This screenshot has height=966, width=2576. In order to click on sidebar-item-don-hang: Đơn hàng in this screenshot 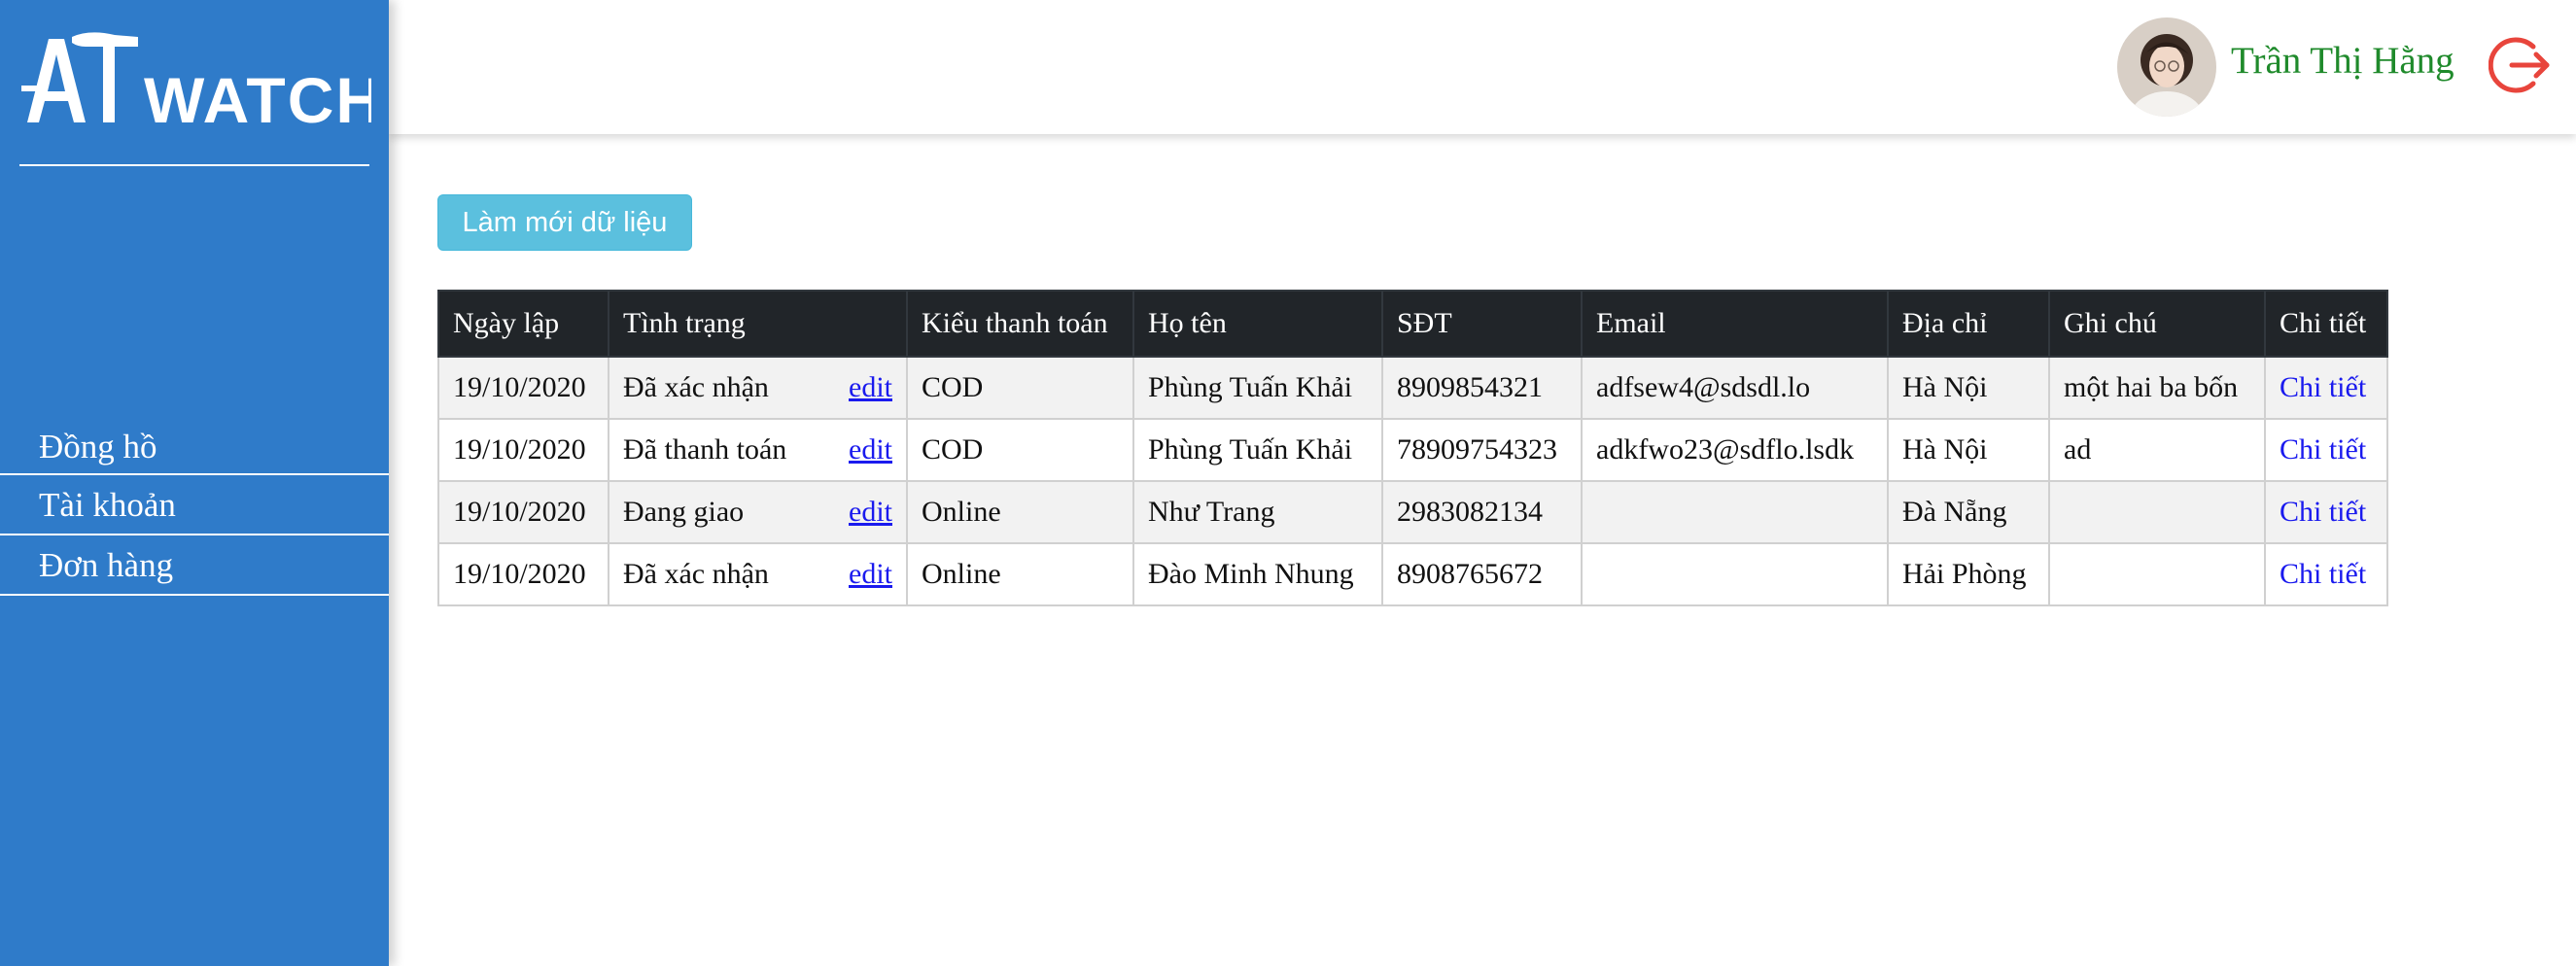, I will do `click(195, 565)`.